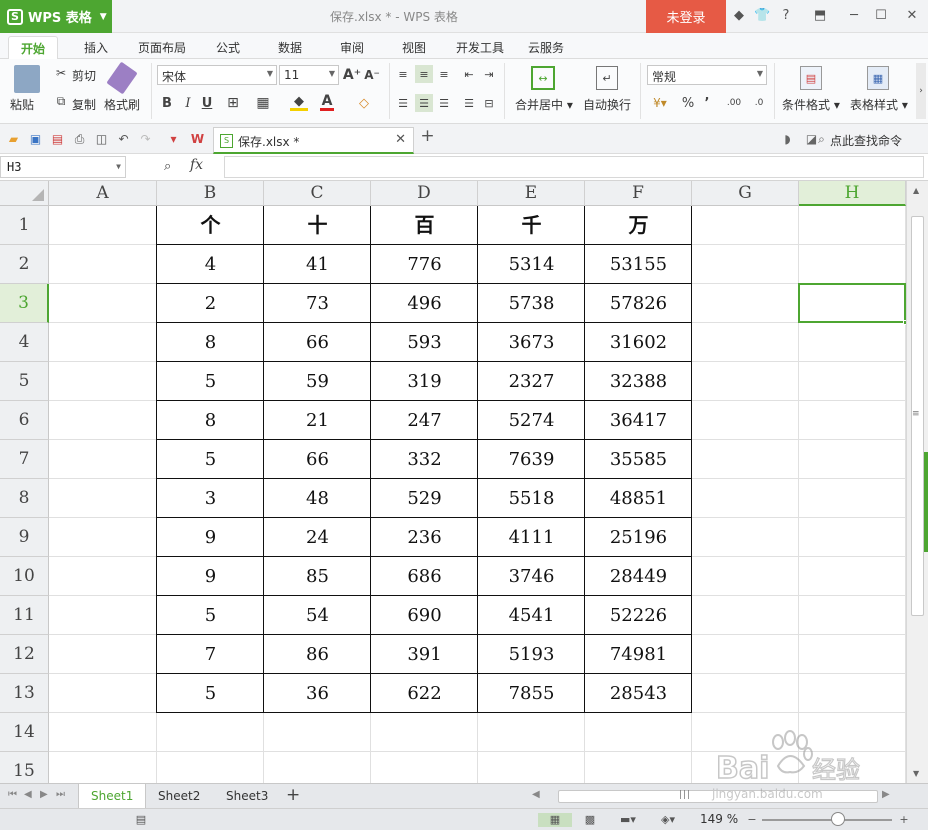  Describe the element at coordinates (852, 304) in the screenshot. I see `selected-cell-H3` at that location.